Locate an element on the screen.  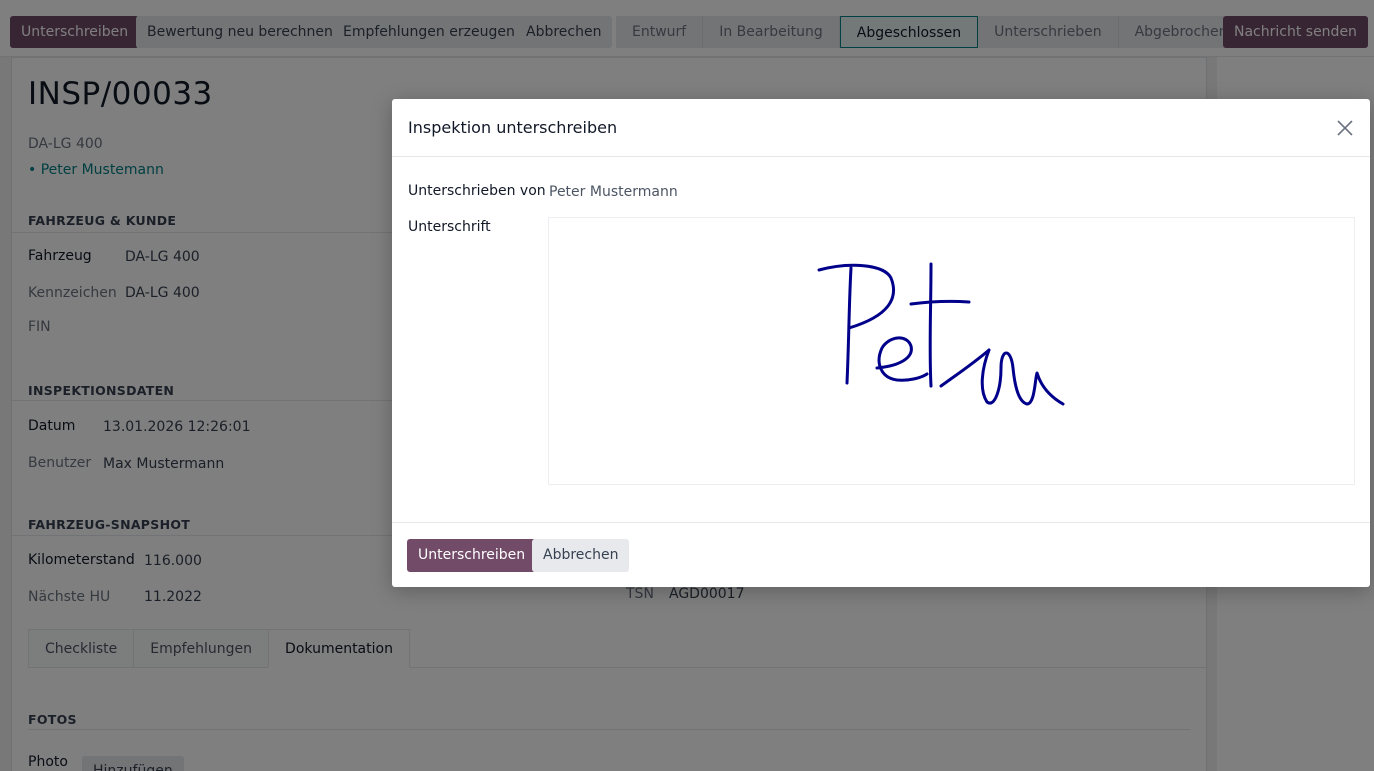
confirm-sign-button: Unterschreiben is located at coordinates (472, 555).